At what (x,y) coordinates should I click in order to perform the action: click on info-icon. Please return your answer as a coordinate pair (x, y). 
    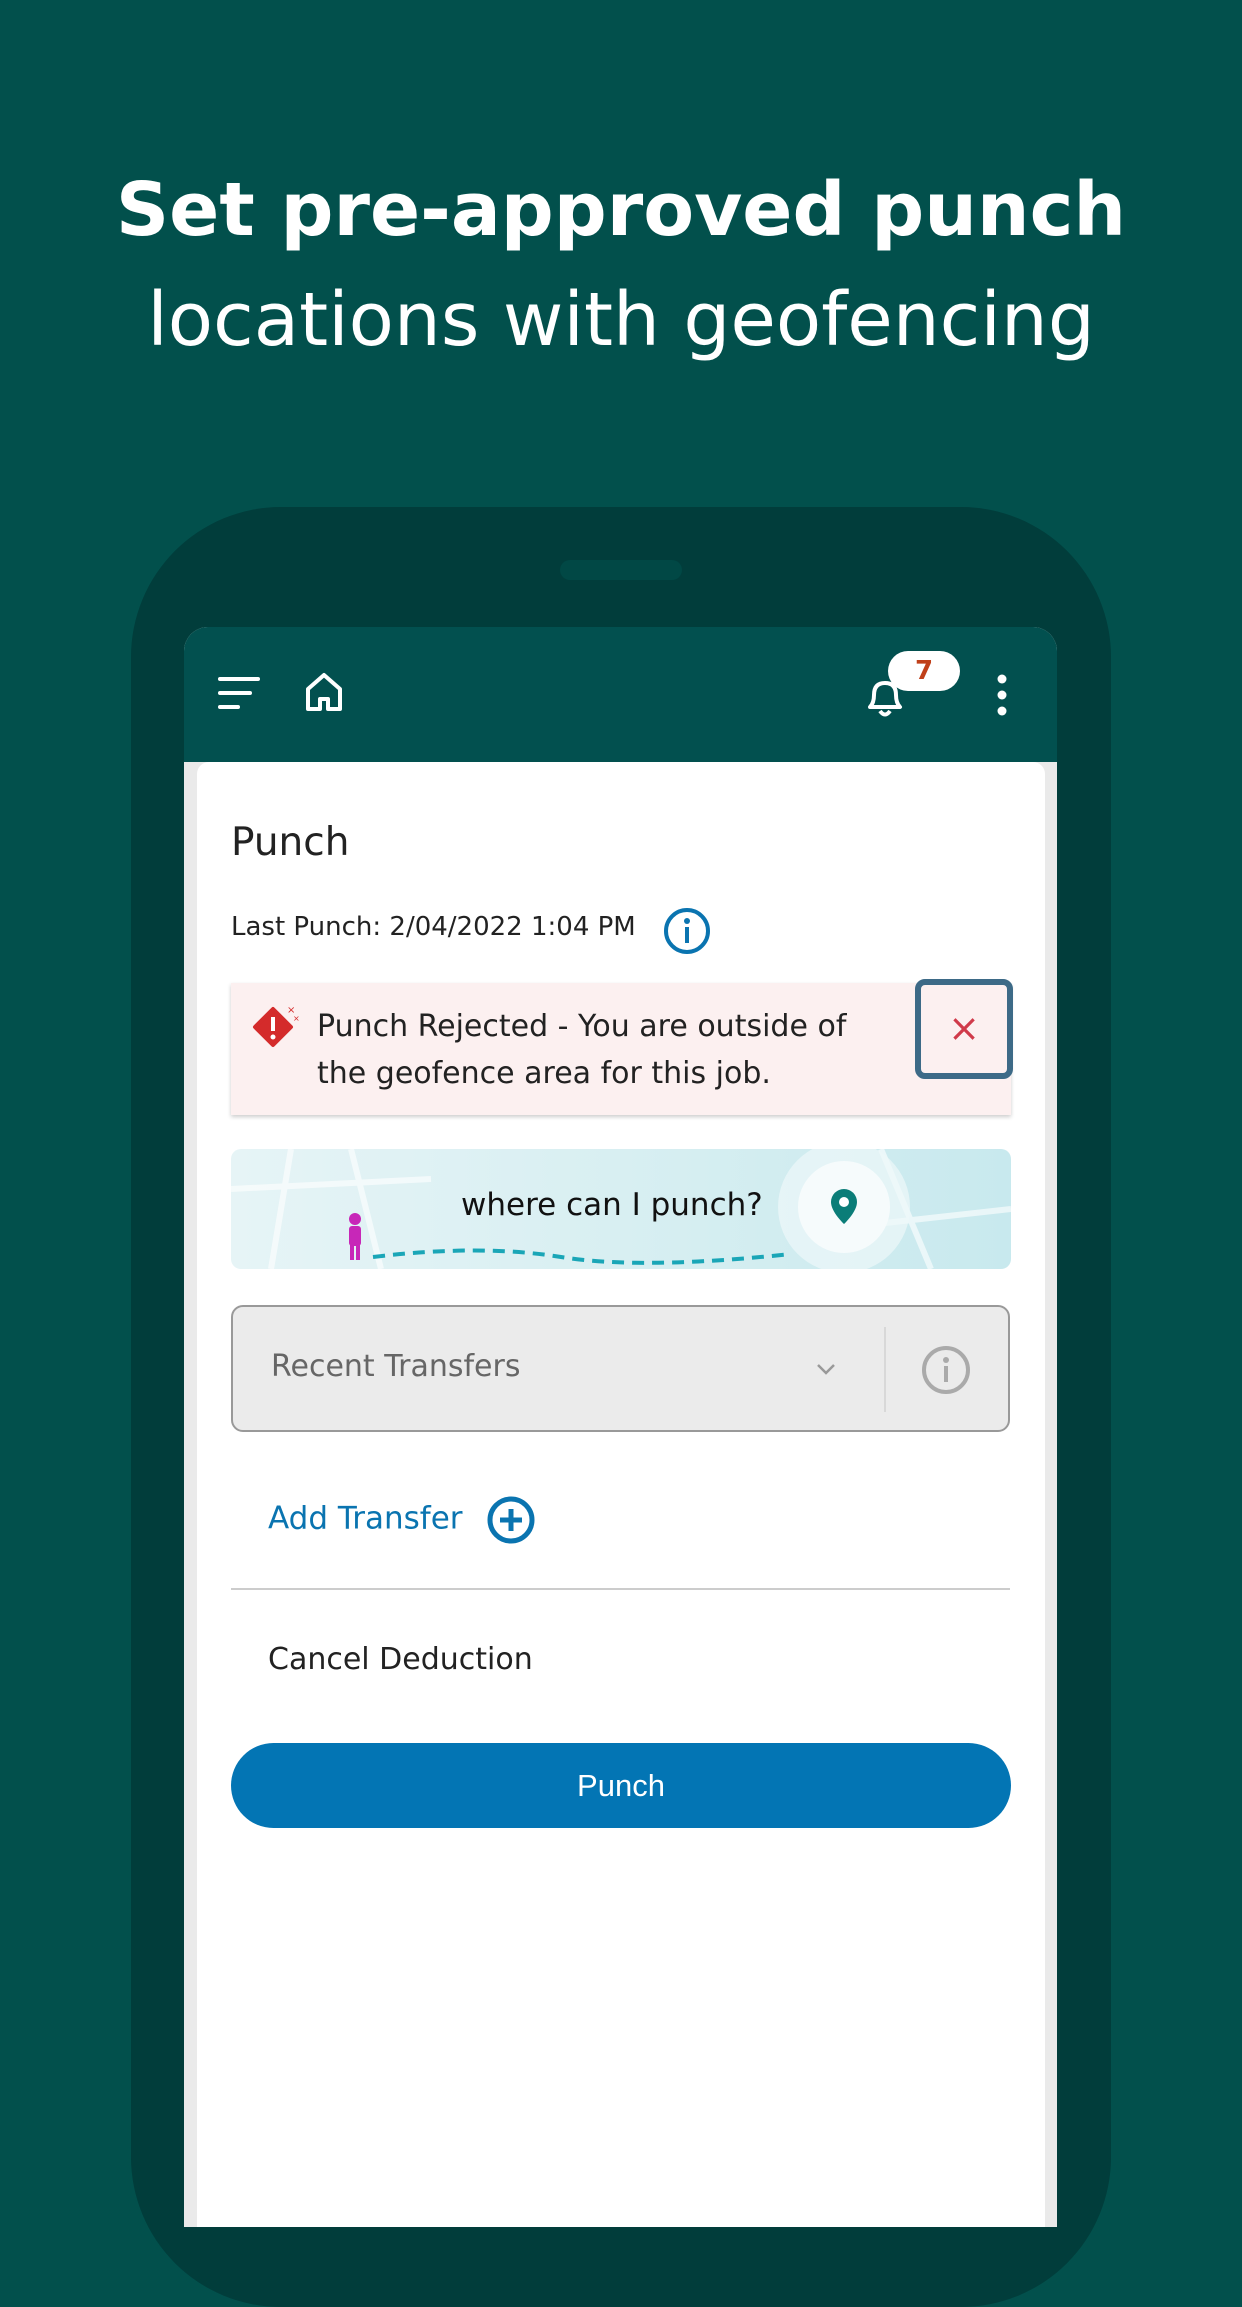
    Looking at the image, I should click on (687, 931).